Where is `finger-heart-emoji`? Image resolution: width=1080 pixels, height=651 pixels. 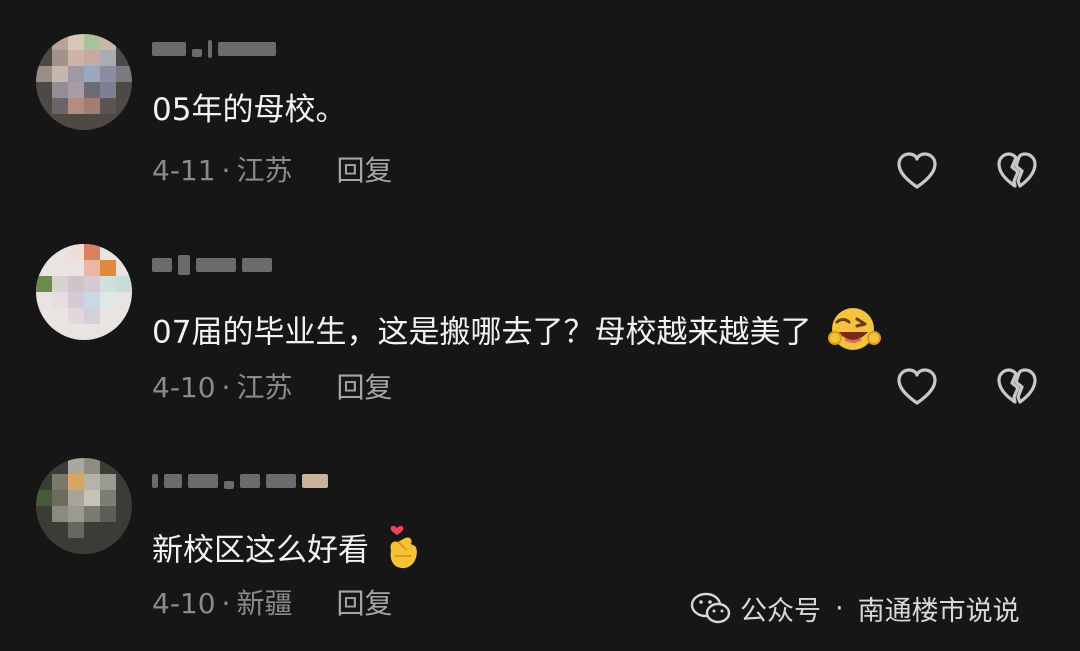 finger-heart-emoji is located at coordinates (403, 552).